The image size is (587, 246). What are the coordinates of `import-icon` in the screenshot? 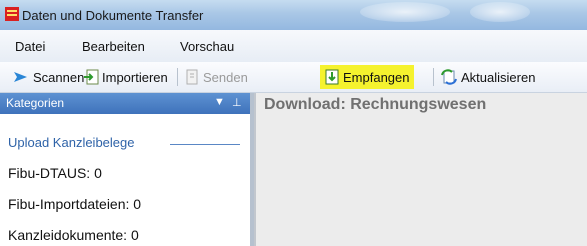 It's located at (91, 77).